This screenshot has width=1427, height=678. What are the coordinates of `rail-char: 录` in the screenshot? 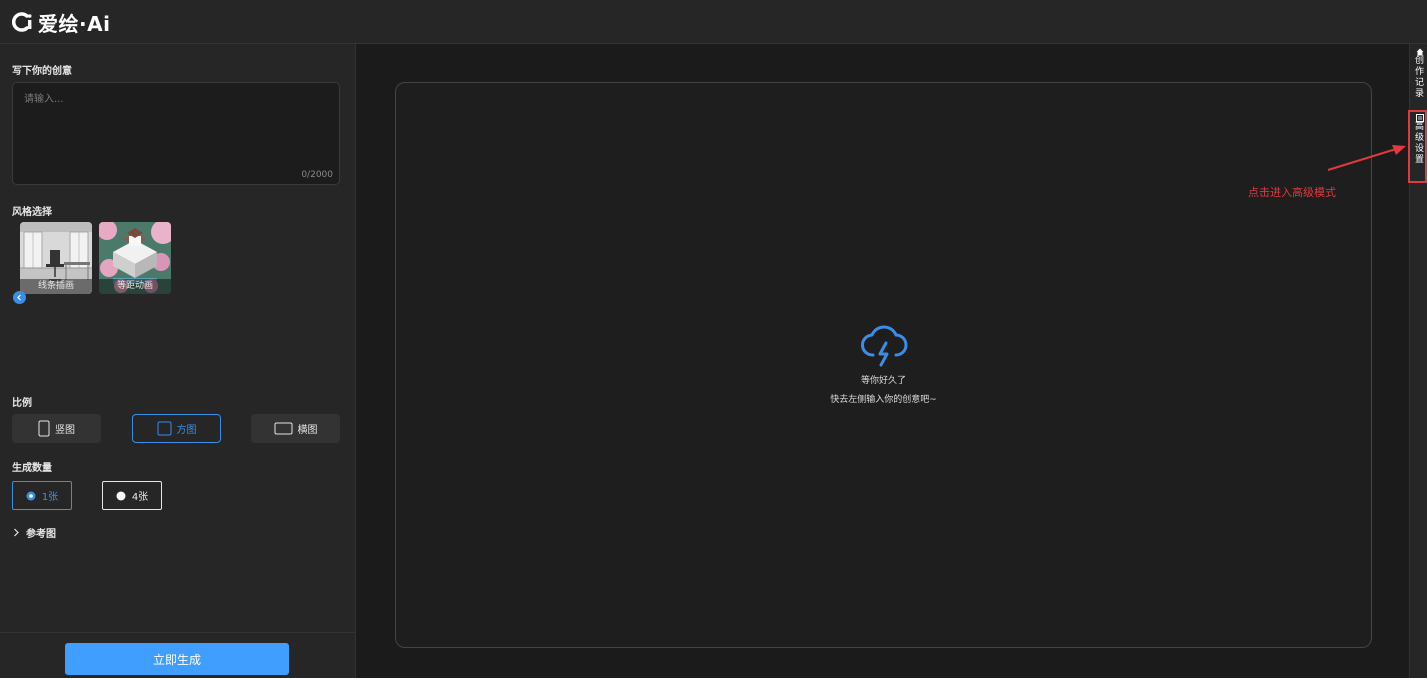 It's located at (1419, 94).